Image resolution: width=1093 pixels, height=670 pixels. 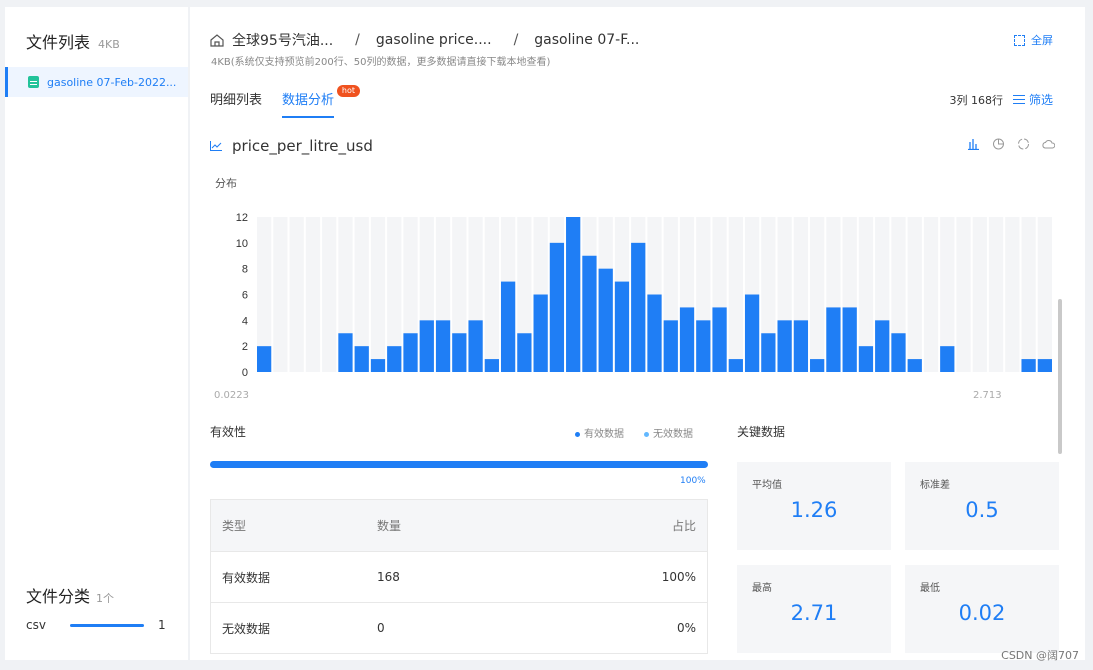 I want to click on y-tick-label: 12, so click(x=242, y=218).